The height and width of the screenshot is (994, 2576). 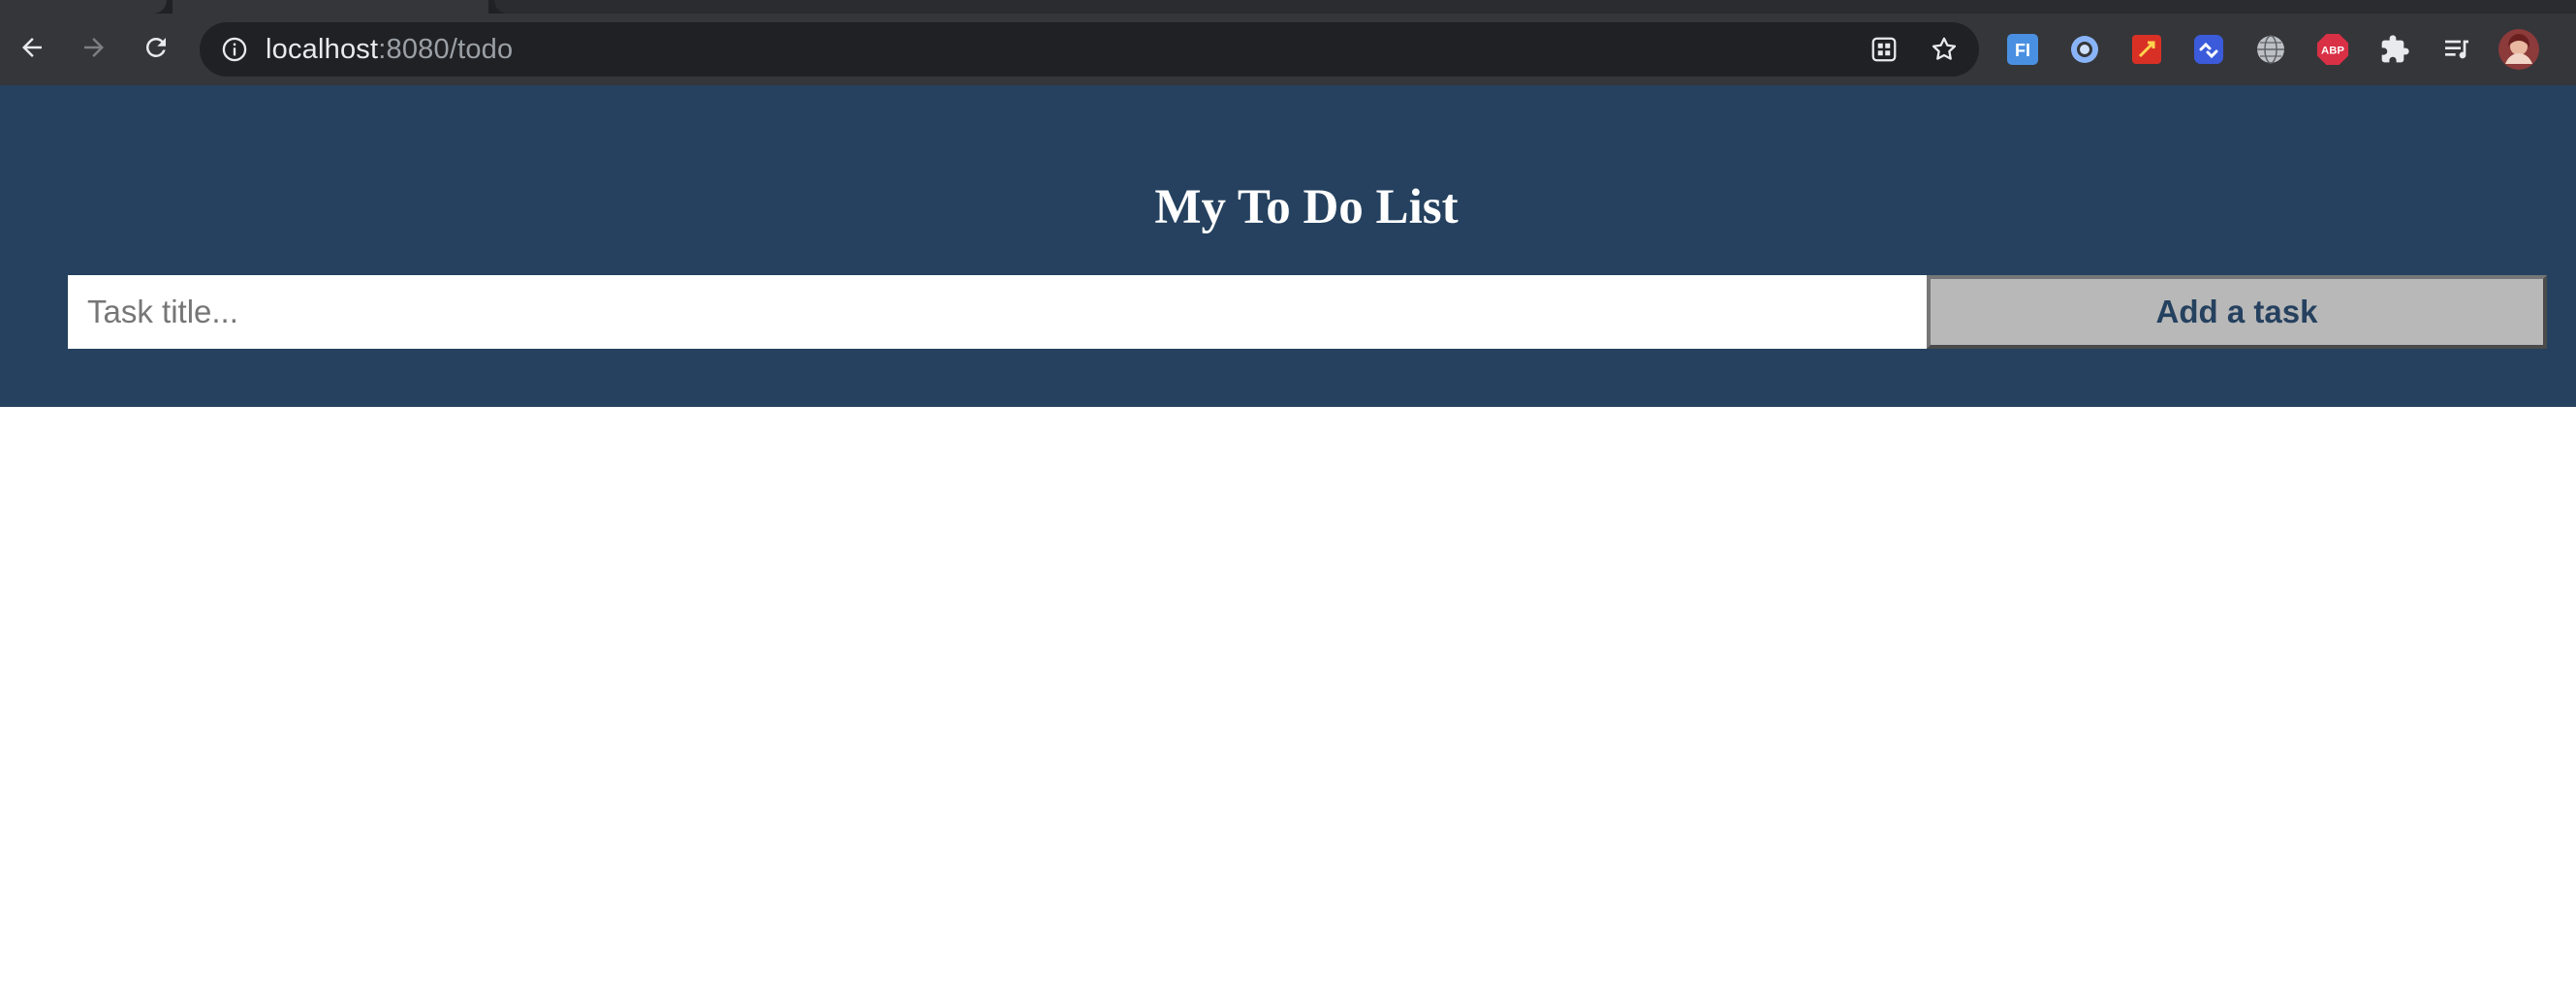 I want to click on puzzle-extensions-icon, so click(x=2394, y=49).